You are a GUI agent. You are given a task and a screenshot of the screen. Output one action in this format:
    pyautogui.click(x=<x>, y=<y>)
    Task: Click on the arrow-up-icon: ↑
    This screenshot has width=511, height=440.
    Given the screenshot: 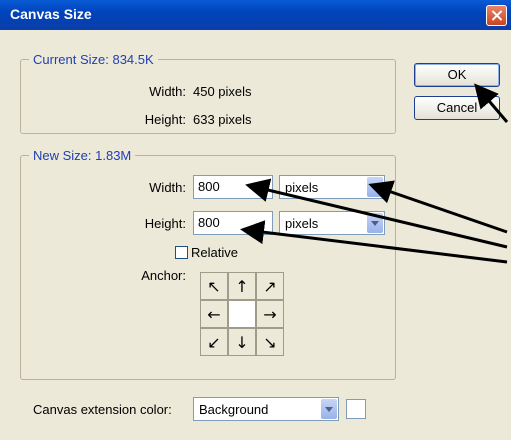 What is the action you would take?
    pyautogui.click(x=242, y=286)
    